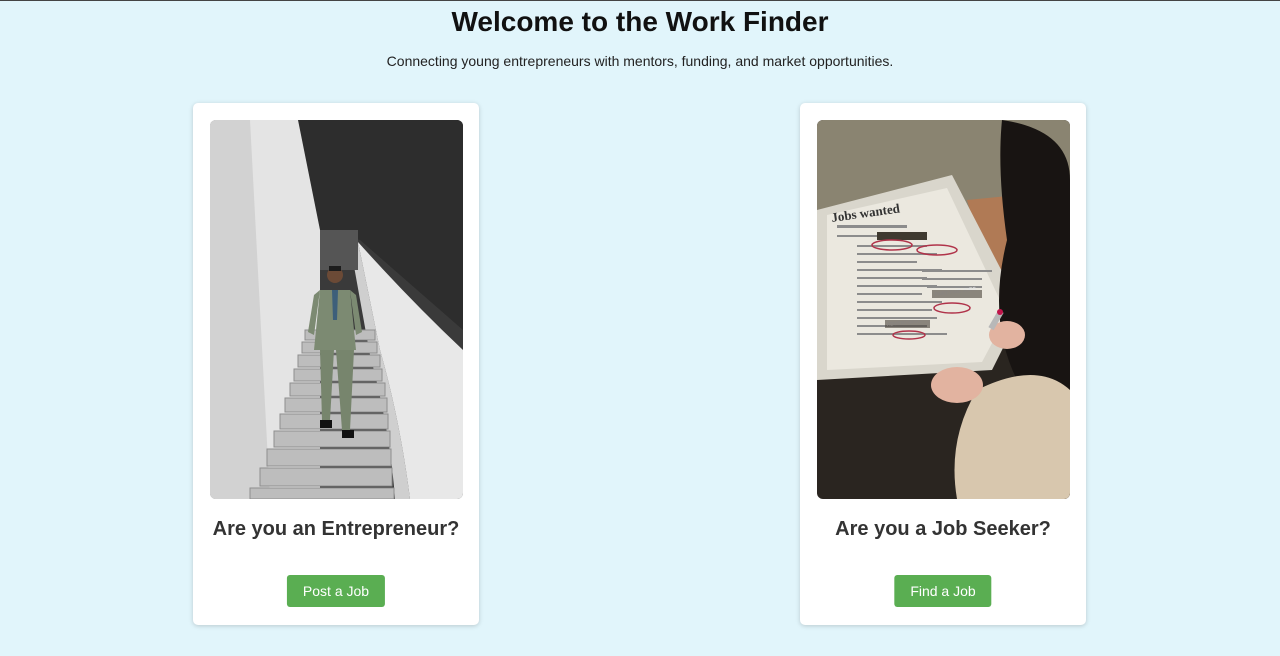  What do you see at coordinates (640, 21) in the screenshot?
I see `page-title: Welcome to the Work Finder` at bounding box center [640, 21].